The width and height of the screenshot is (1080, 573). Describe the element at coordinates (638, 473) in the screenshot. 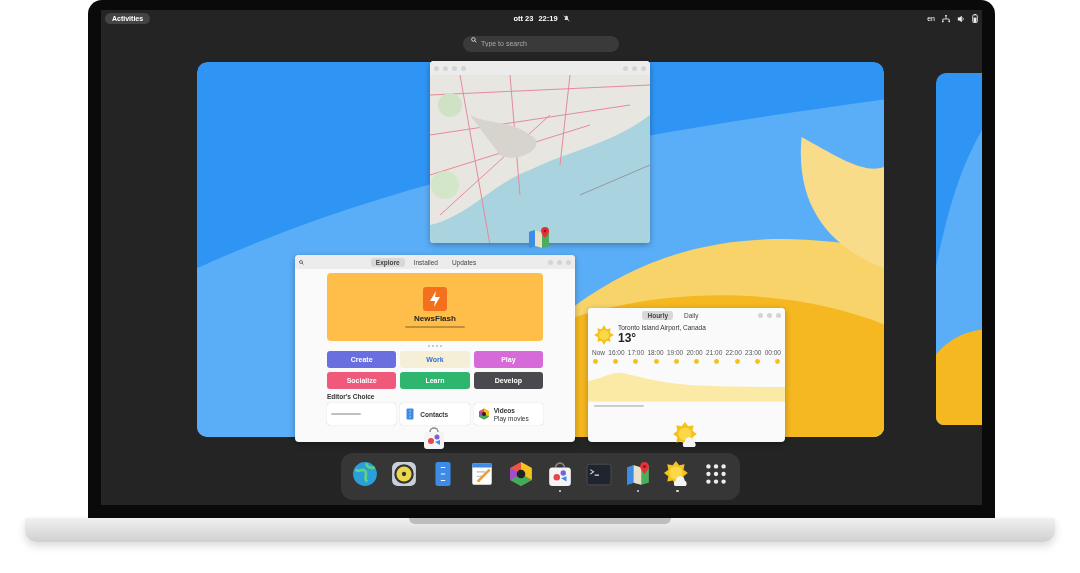

I see `map-pin-icon` at that location.